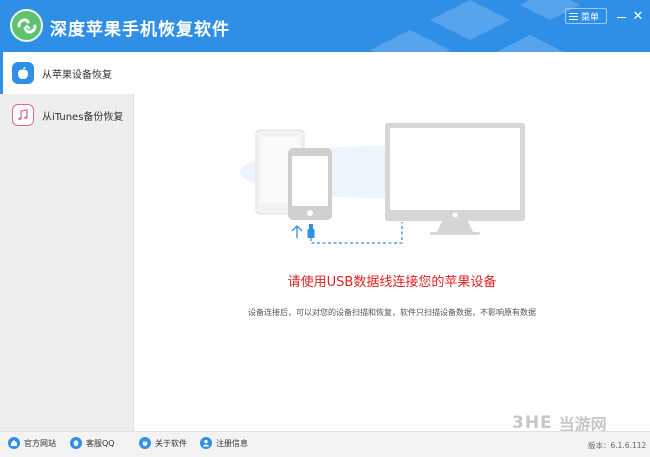 Image resolution: width=650 pixels, height=457 pixels. What do you see at coordinates (559, 423) in the screenshot?
I see `watermark: 3HE 当游网` at bounding box center [559, 423].